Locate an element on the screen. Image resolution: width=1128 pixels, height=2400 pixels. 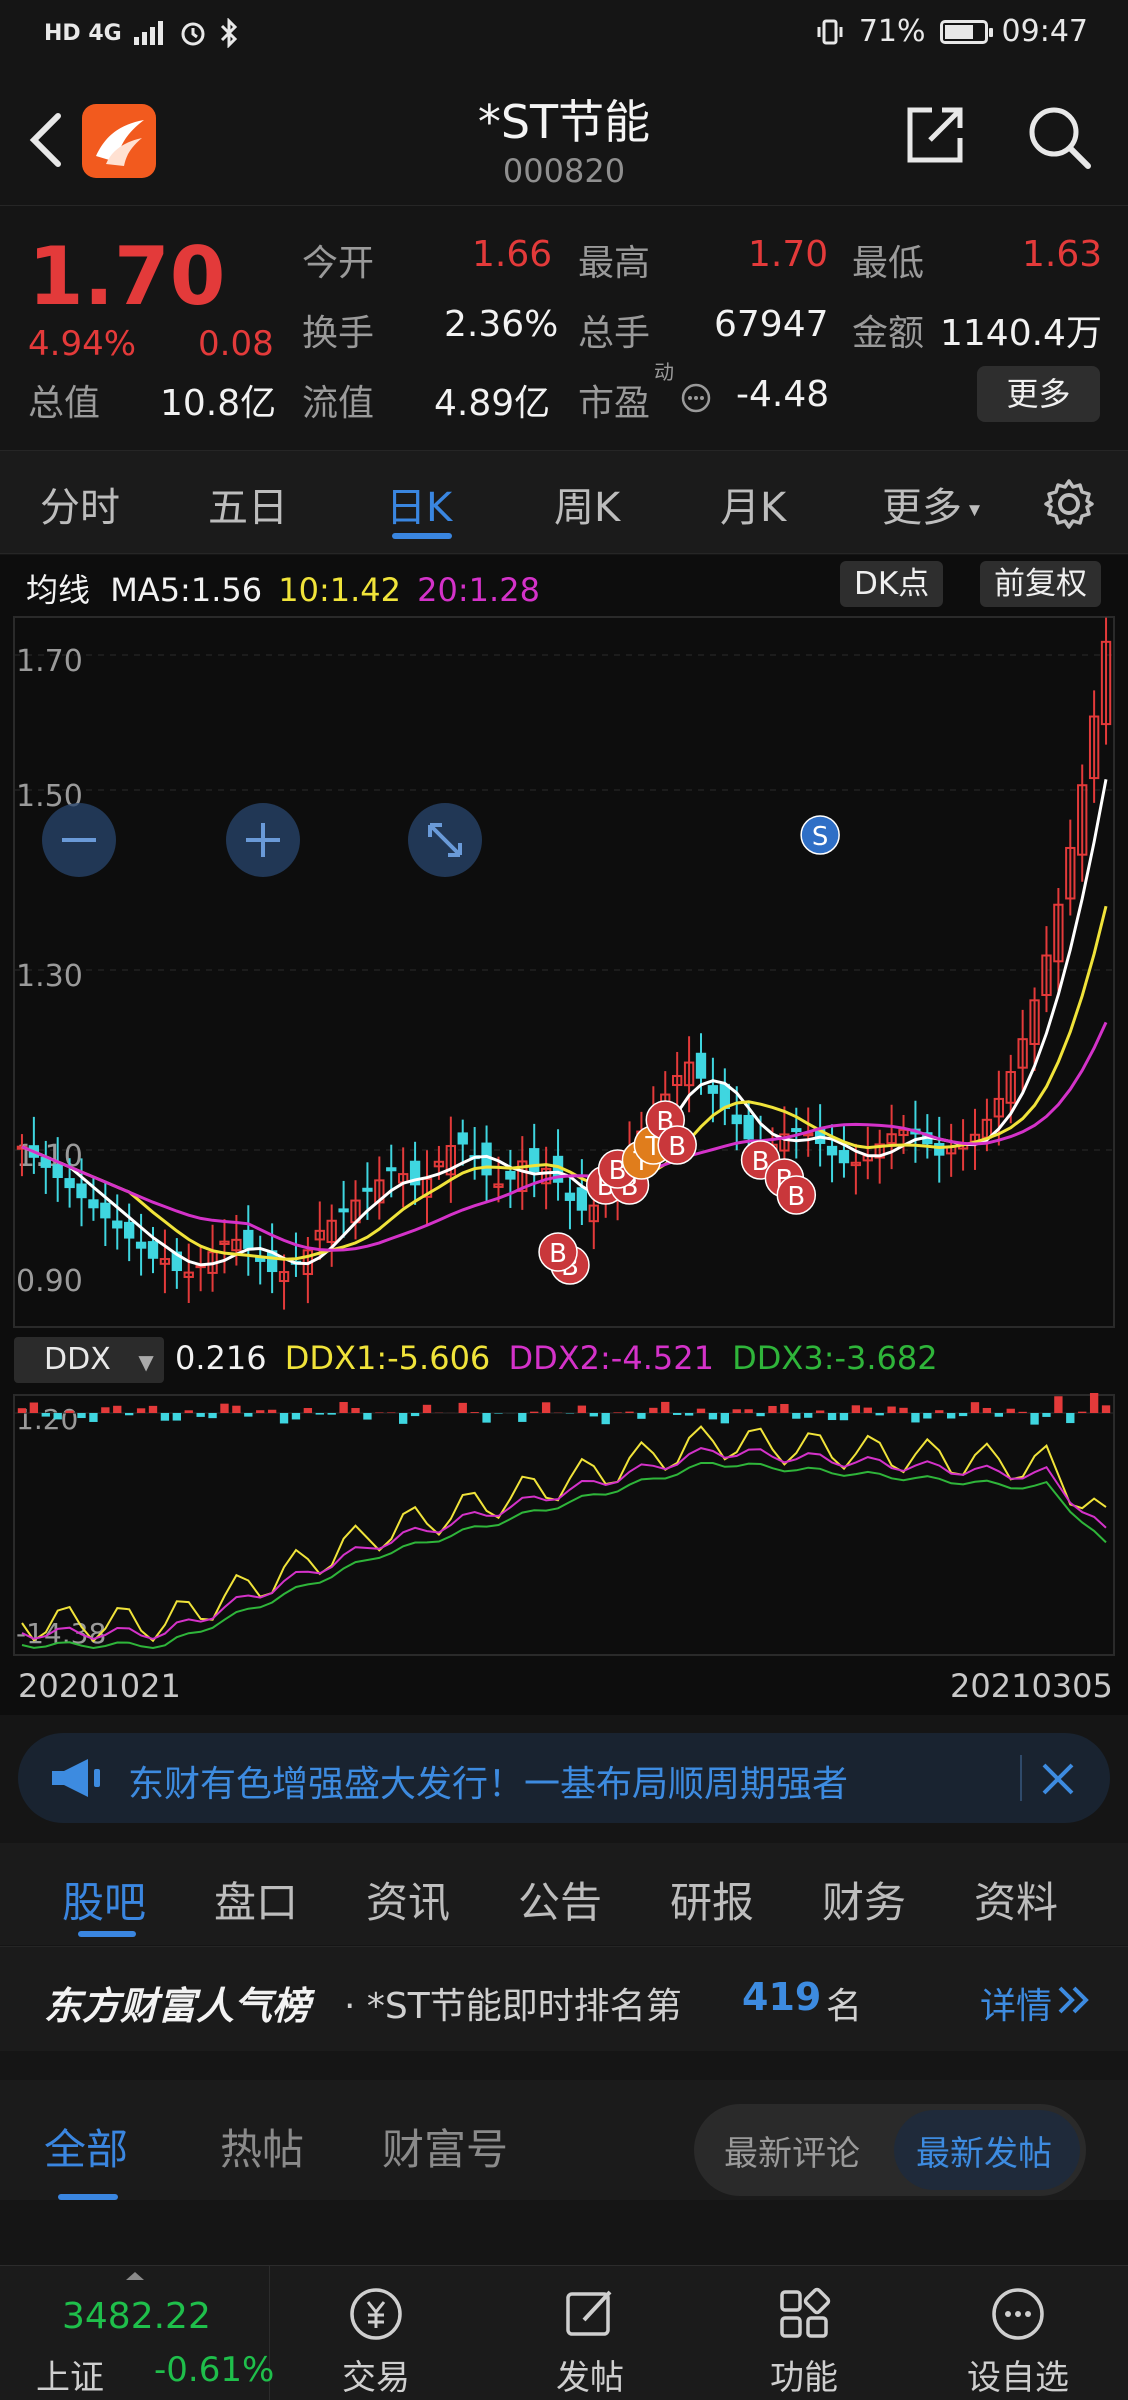
low-label: 最低 is located at coordinates (888, 263).